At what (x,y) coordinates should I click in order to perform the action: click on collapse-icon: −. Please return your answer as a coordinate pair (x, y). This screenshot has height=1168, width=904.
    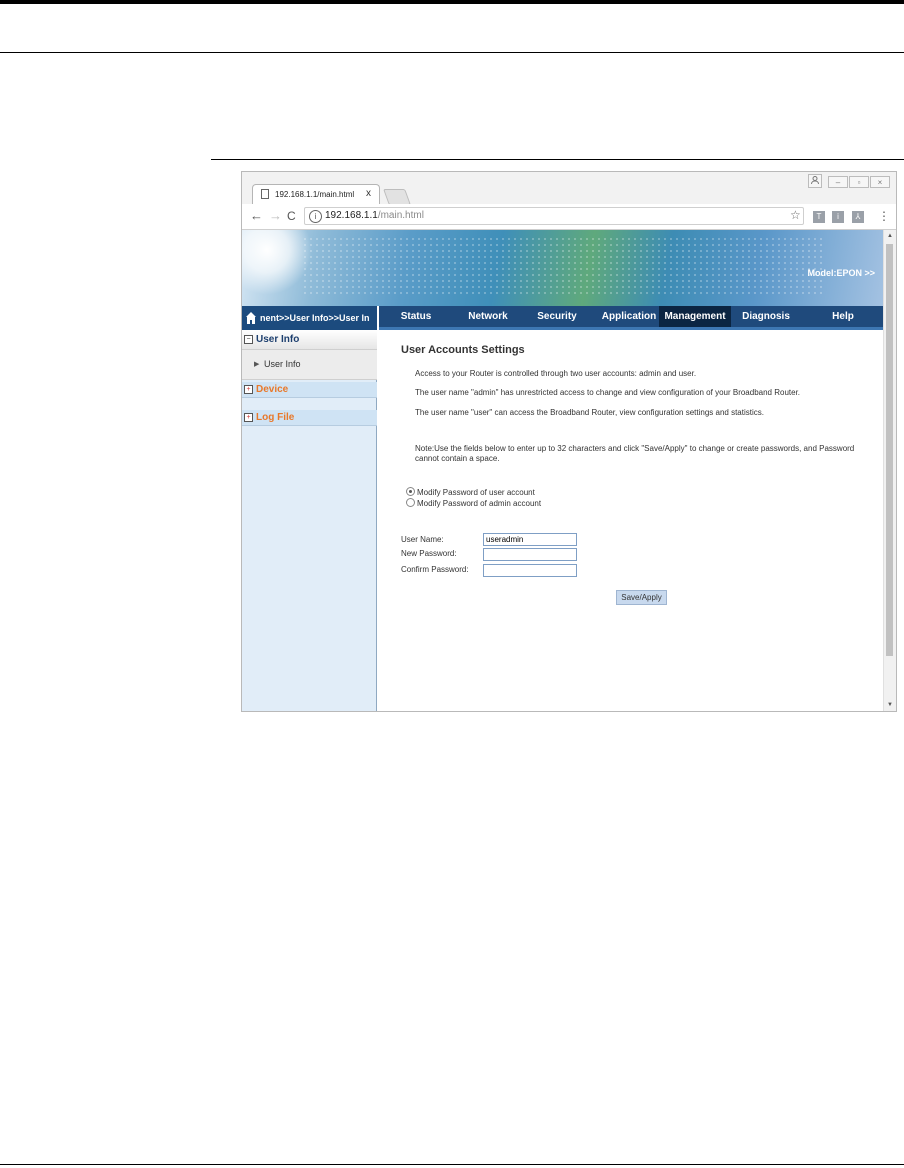
    Looking at the image, I should click on (248, 339).